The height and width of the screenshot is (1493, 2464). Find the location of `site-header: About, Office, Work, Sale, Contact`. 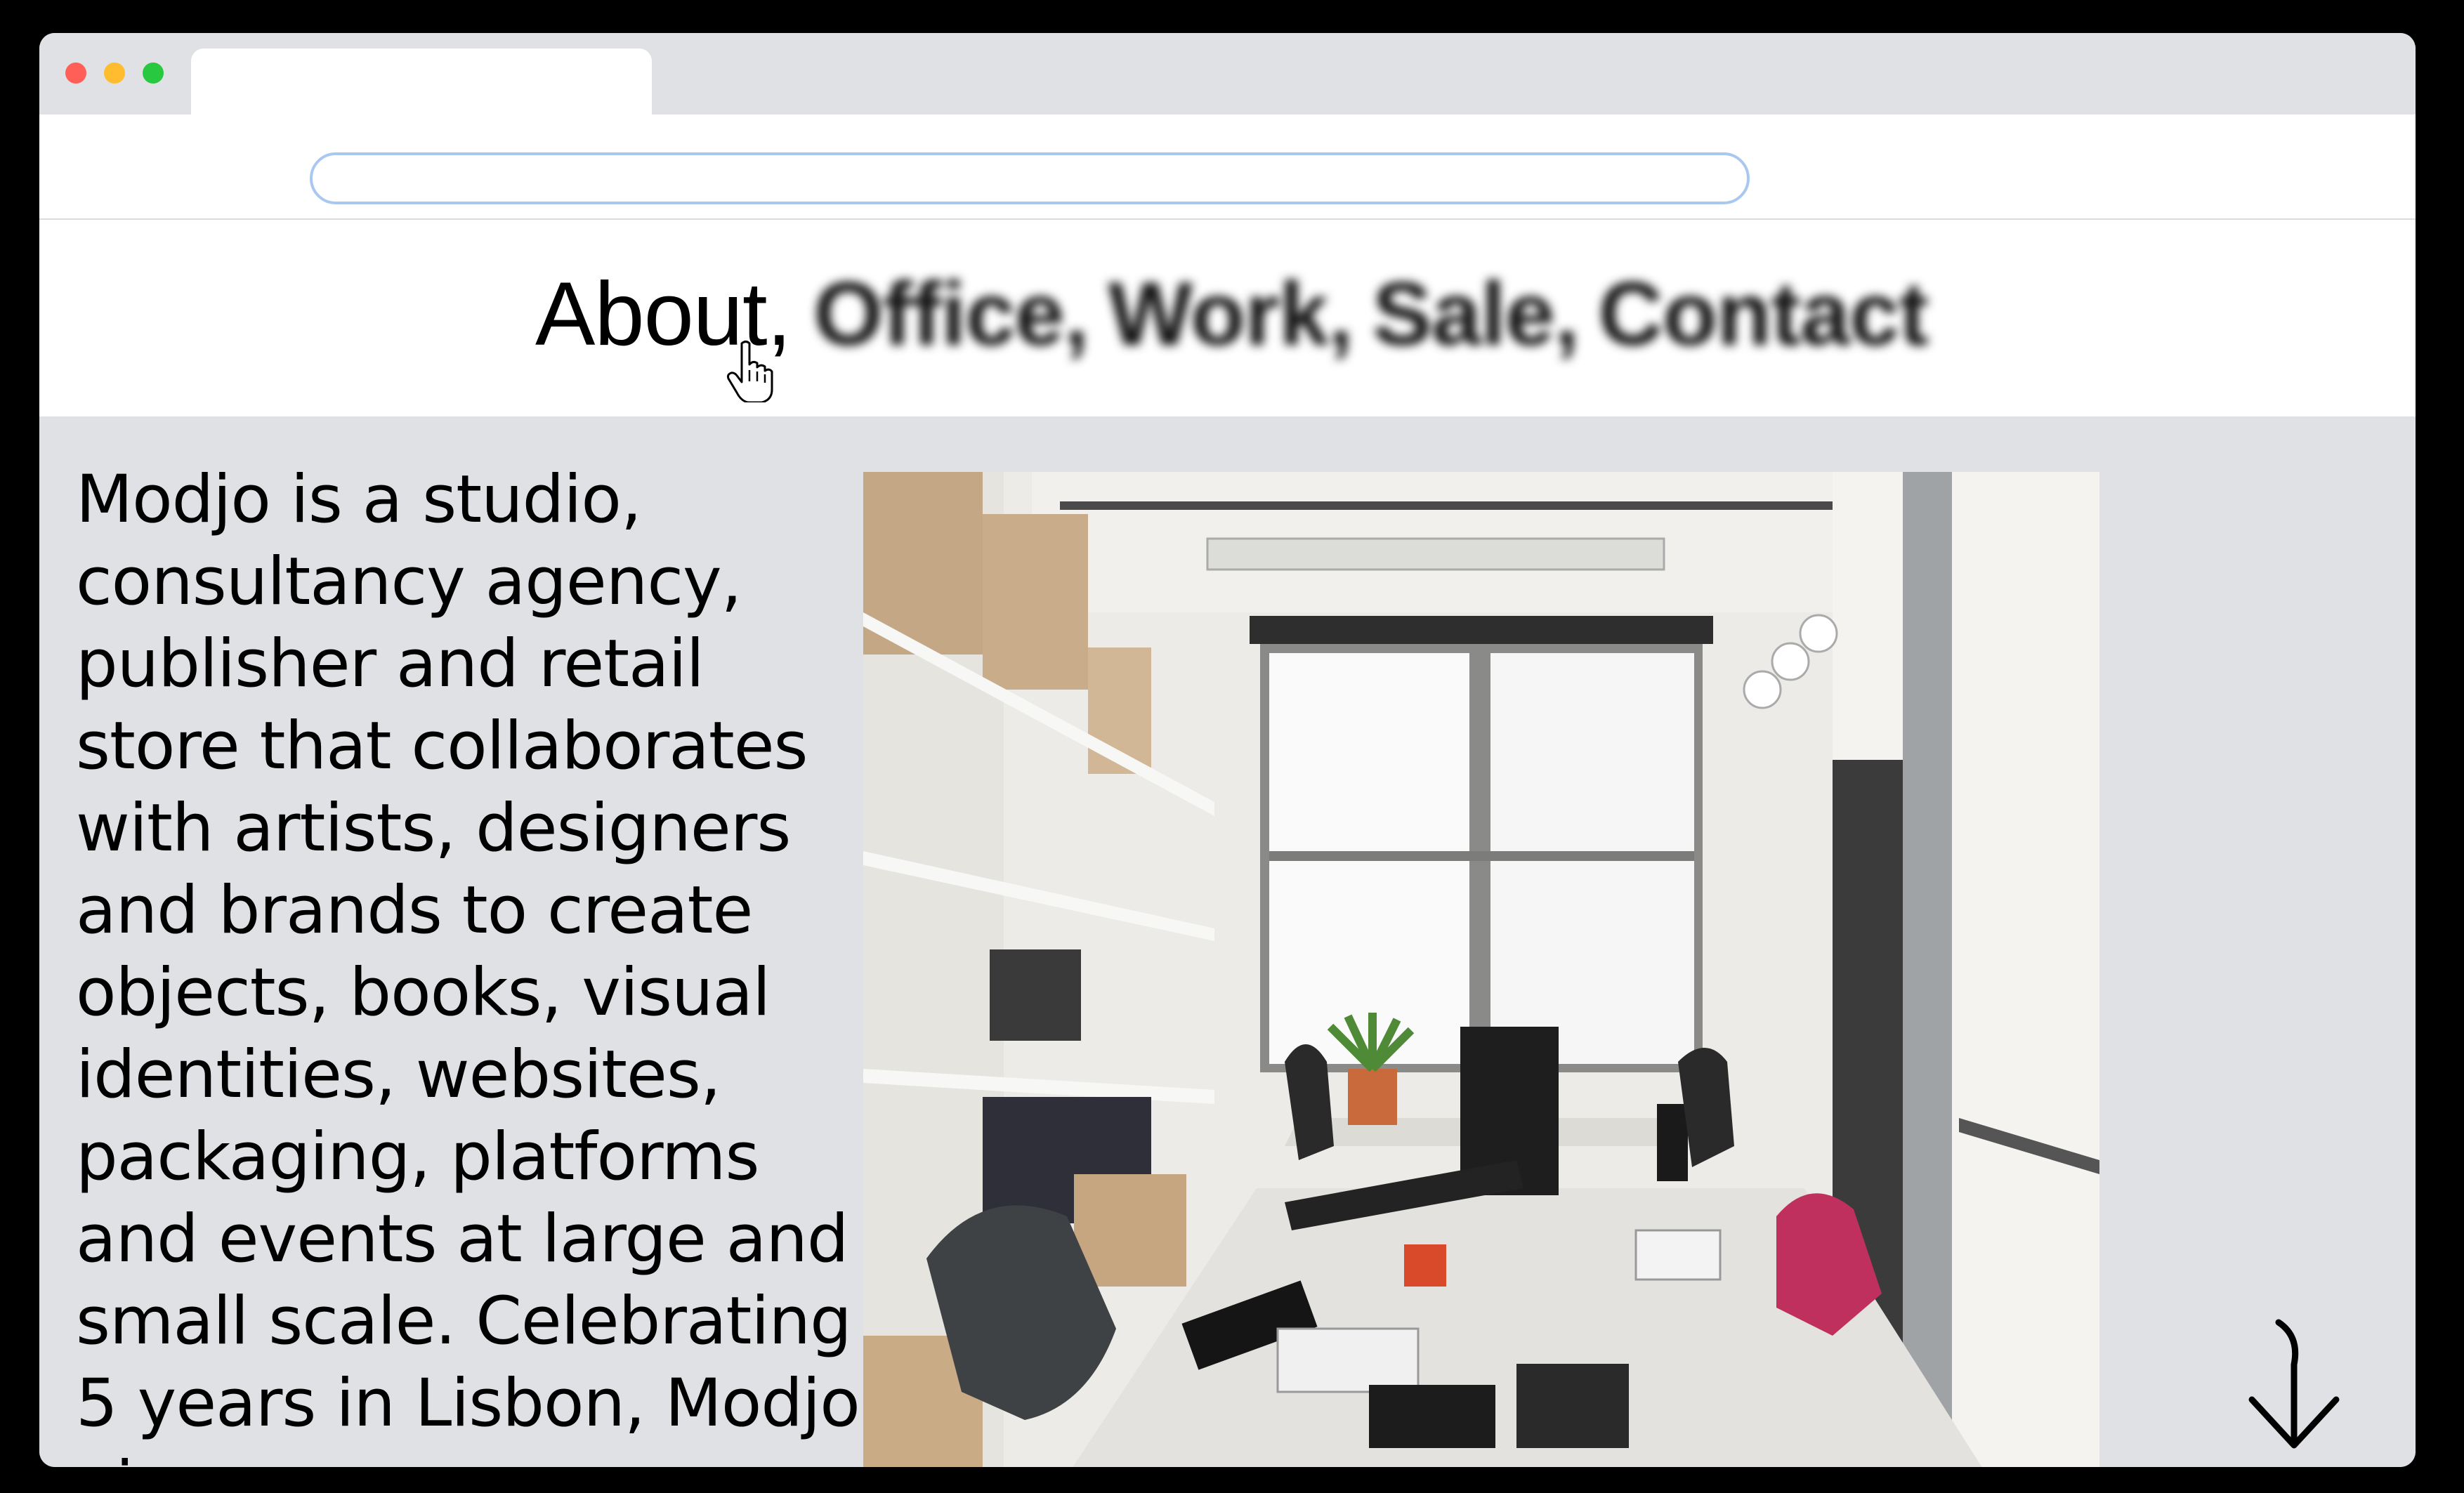

site-header: About, Office, Work, Sale, Contact is located at coordinates (1227, 318).